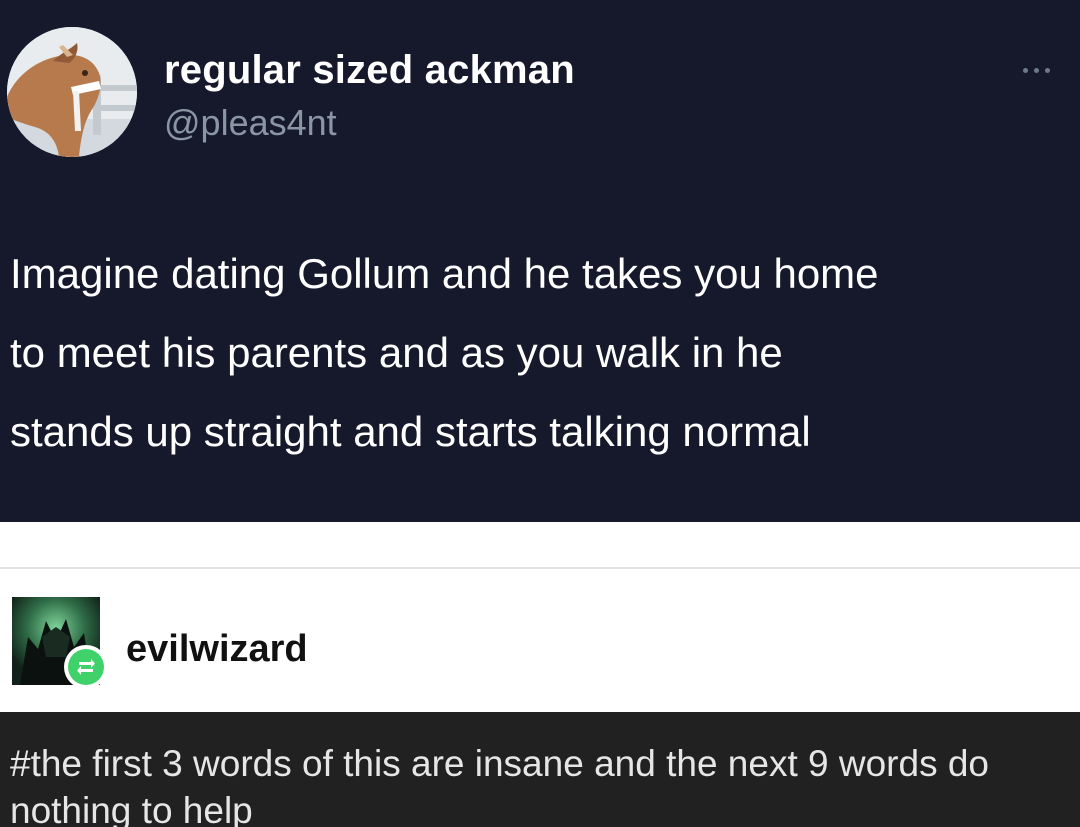 The height and width of the screenshot is (827, 1080). What do you see at coordinates (540, 568) in the screenshot?
I see `divider` at bounding box center [540, 568].